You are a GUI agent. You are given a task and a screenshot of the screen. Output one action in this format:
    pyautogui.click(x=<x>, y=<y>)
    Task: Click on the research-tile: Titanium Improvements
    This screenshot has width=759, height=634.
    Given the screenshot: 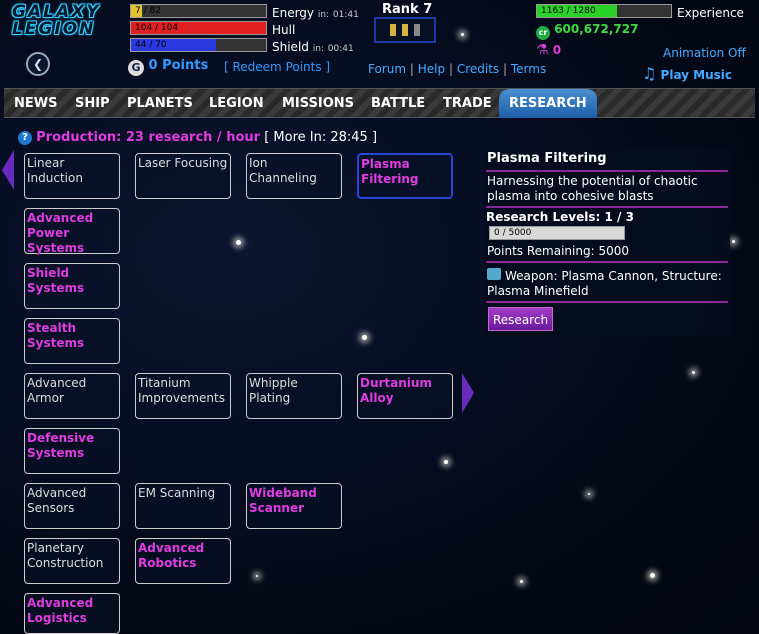 What is the action you would take?
    pyautogui.click(x=183, y=396)
    